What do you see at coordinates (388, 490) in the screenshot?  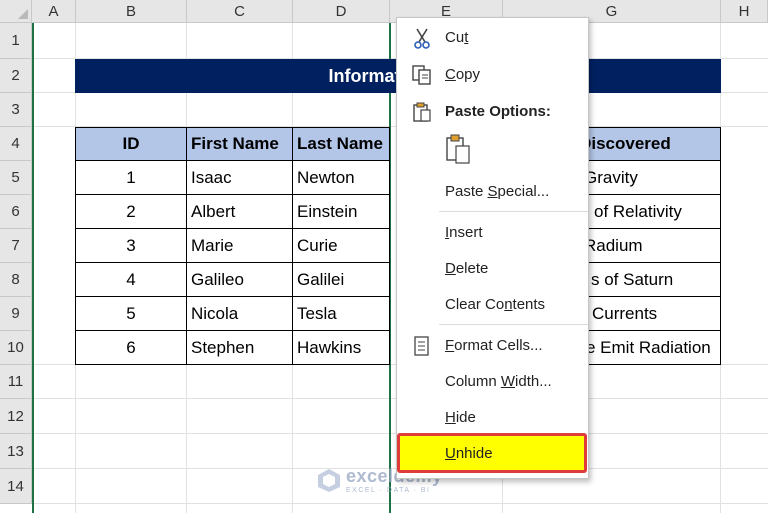 I see `watermark-tagline: EXCEL · DATA · BI` at bounding box center [388, 490].